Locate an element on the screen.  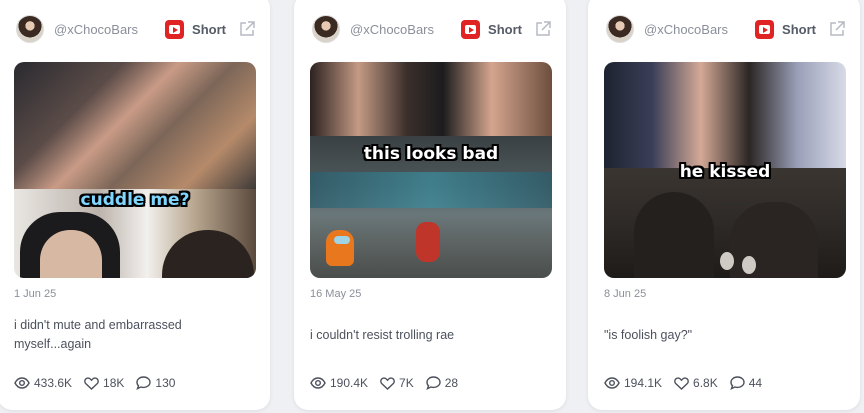
video-description: "is foolish gay?" is located at coordinates (648, 335).